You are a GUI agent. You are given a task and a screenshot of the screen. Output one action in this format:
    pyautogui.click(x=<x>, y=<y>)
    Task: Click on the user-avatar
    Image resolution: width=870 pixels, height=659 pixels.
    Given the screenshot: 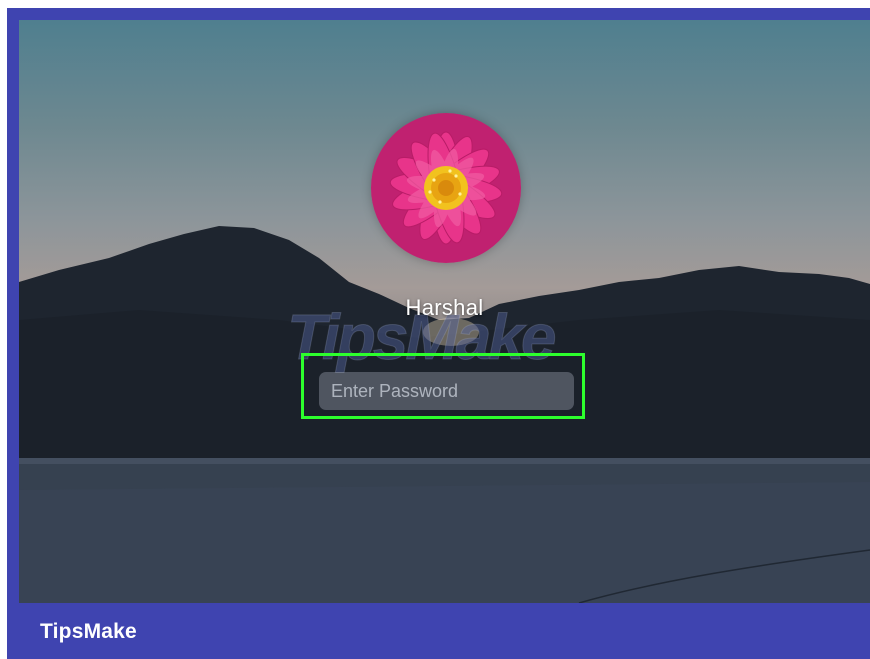 What is the action you would take?
    pyautogui.click(x=446, y=188)
    